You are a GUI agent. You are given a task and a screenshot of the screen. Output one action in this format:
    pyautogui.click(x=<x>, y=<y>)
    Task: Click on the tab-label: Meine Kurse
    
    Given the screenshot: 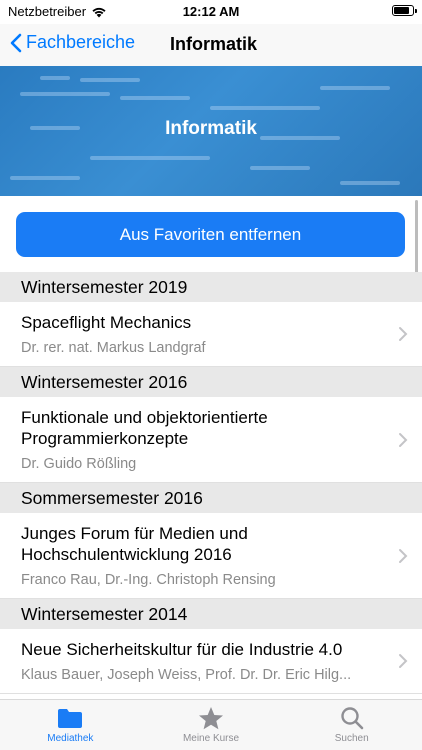 What is the action you would take?
    pyautogui.click(x=211, y=738)
    